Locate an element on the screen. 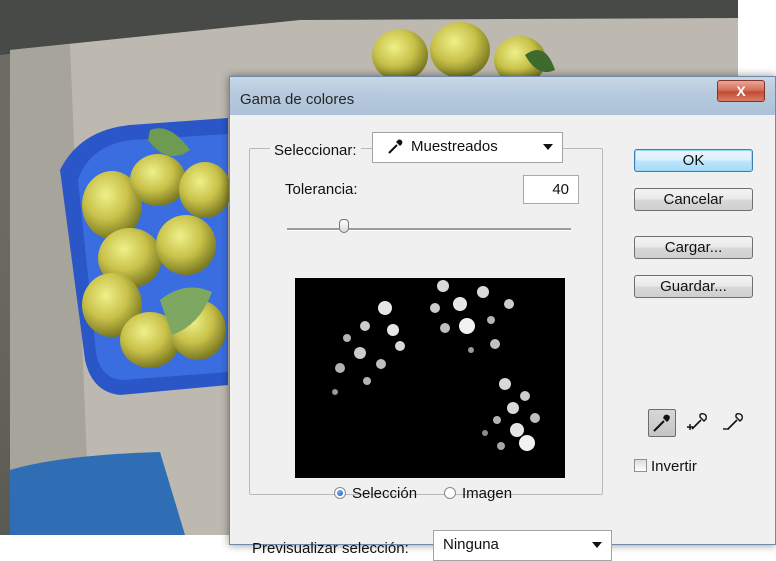  tolerancia-slider-track is located at coordinates (429, 229).